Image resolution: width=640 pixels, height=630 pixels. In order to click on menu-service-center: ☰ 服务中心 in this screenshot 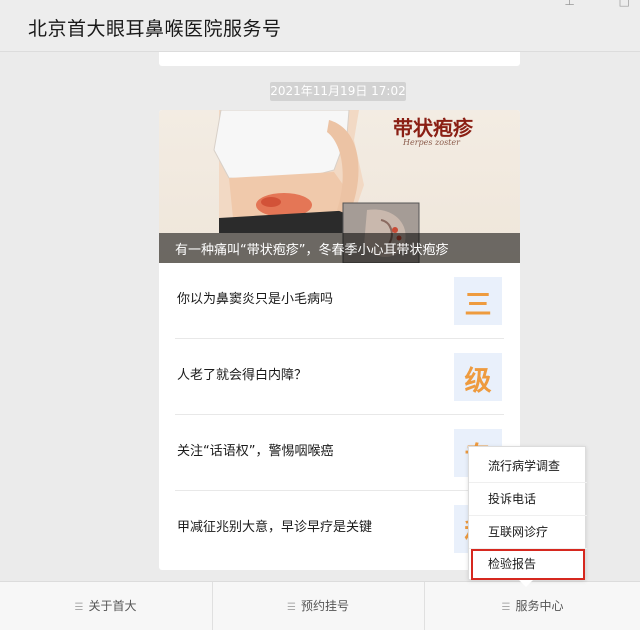, I will do `click(532, 606)`.